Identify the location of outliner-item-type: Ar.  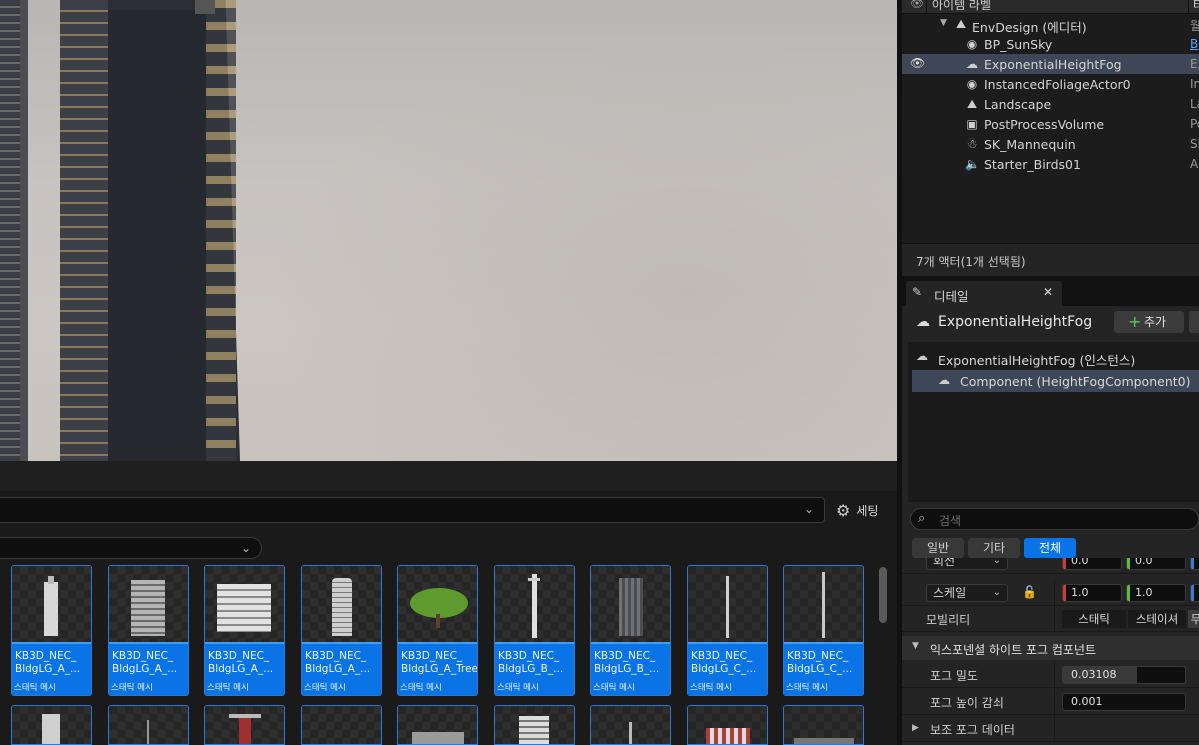
(1194, 164).